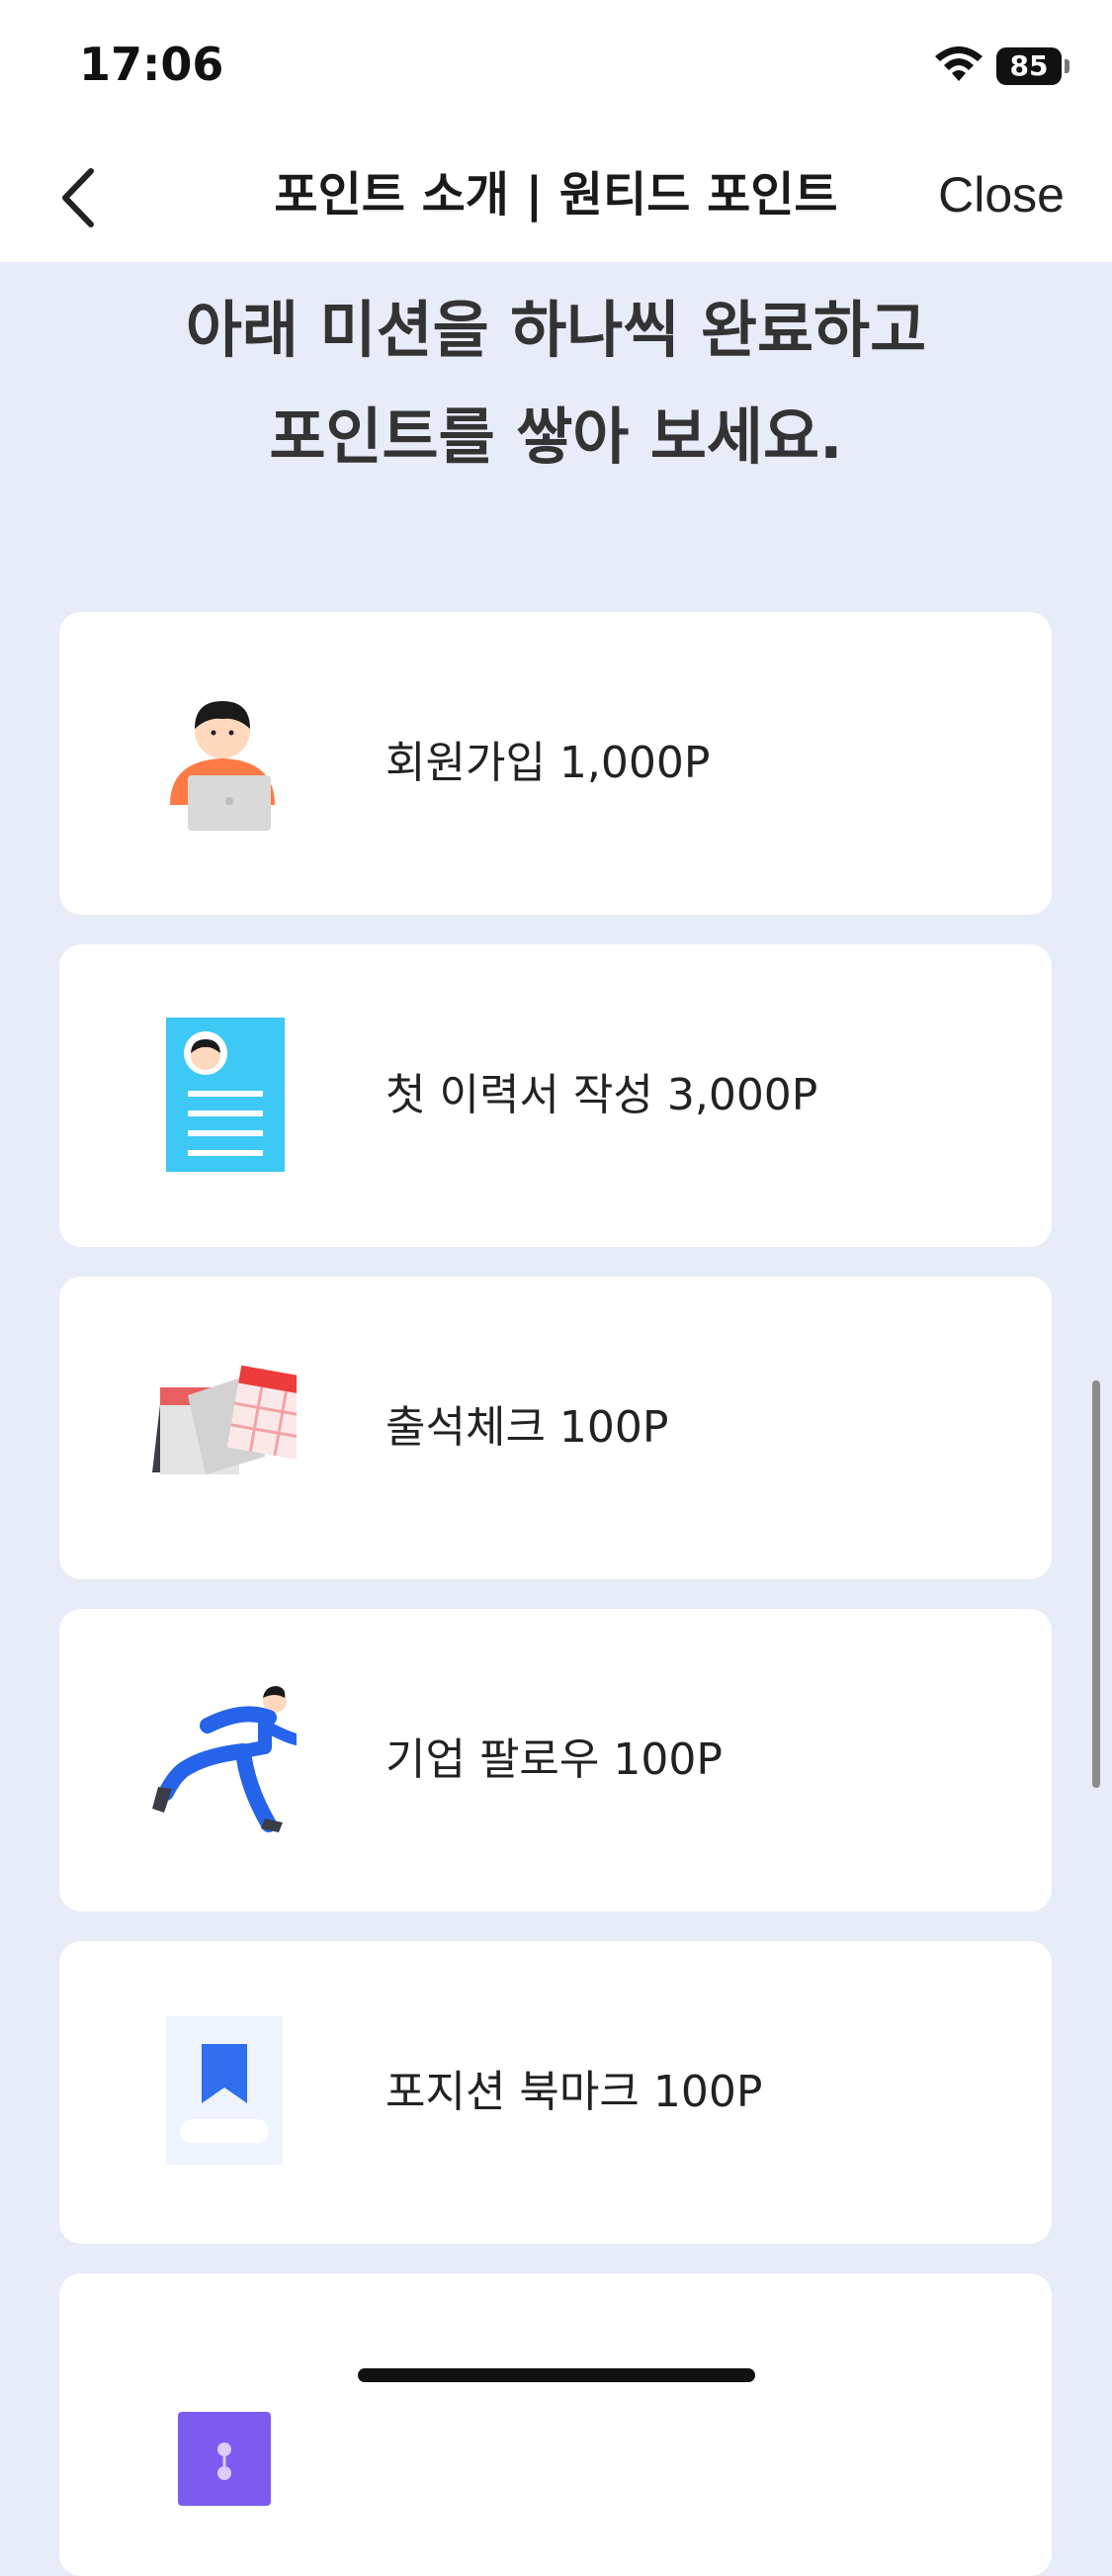 The height and width of the screenshot is (2576, 1112). I want to click on headline-line-2: 포인트를 쌓아 보세요., so click(556, 436).